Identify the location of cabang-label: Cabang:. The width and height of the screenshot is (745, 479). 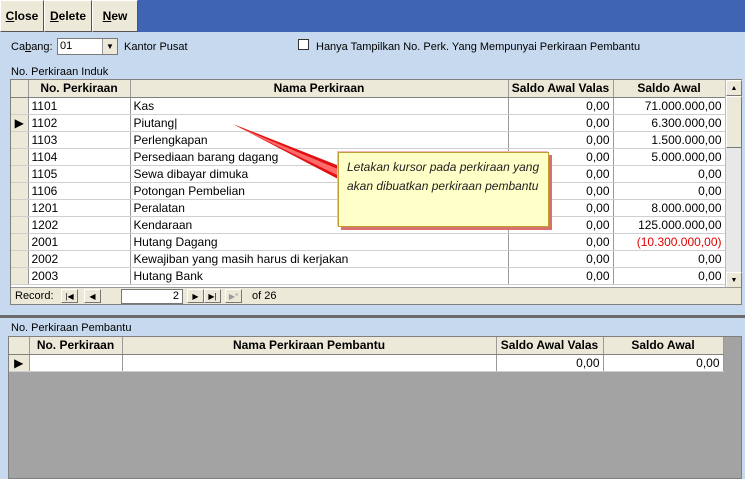
(32, 47).